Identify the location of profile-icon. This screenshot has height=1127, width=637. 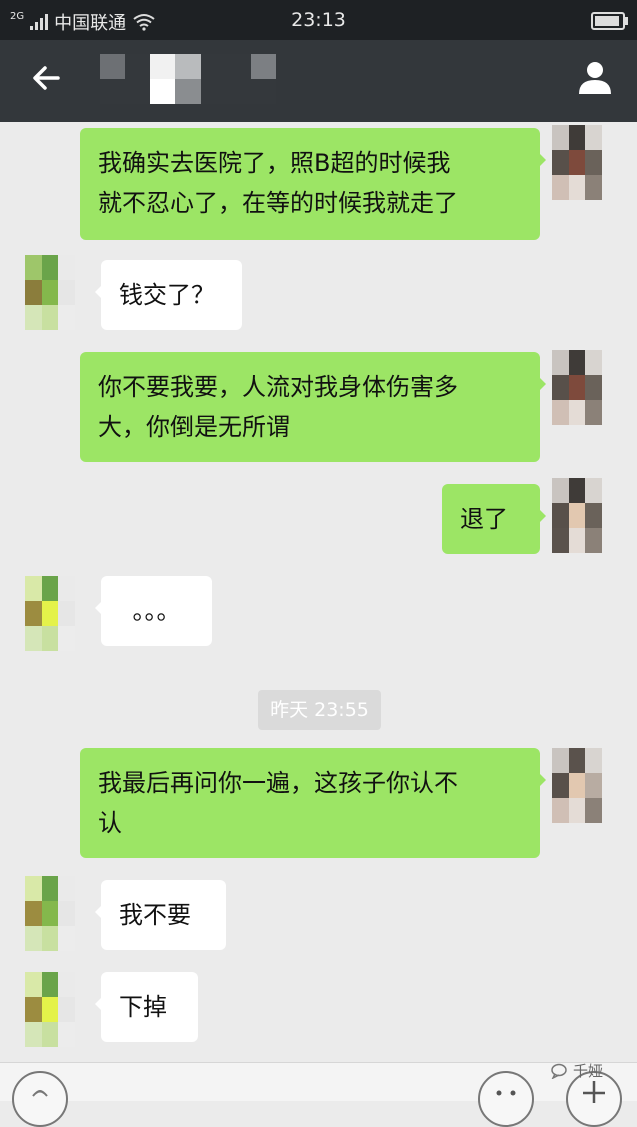
(595, 78).